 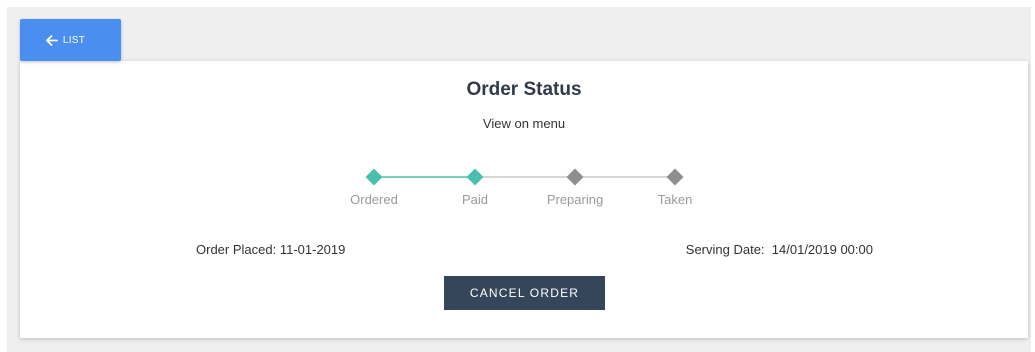 I want to click on order-placed-value: 11-01-2019, so click(x=312, y=249).